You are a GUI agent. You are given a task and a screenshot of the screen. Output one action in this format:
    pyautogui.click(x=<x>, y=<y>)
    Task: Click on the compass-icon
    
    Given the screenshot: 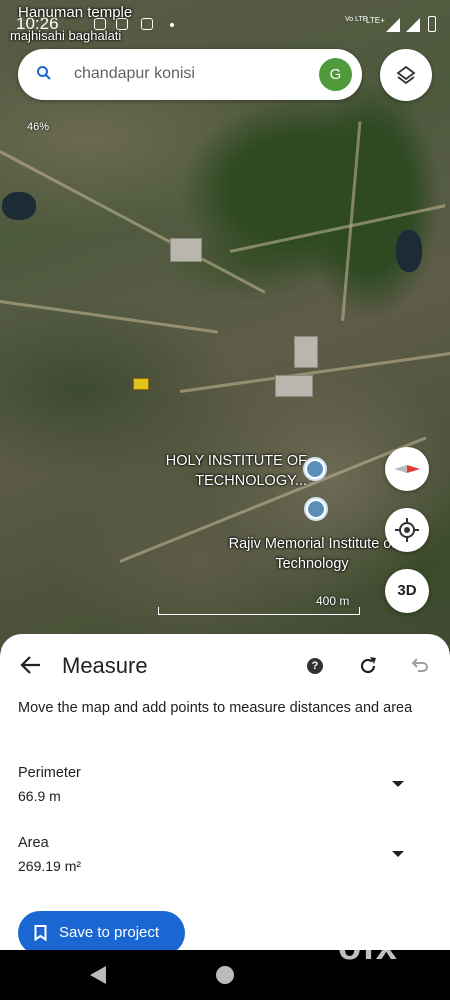 What is the action you would take?
    pyautogui.click(x=407, y=469)
    